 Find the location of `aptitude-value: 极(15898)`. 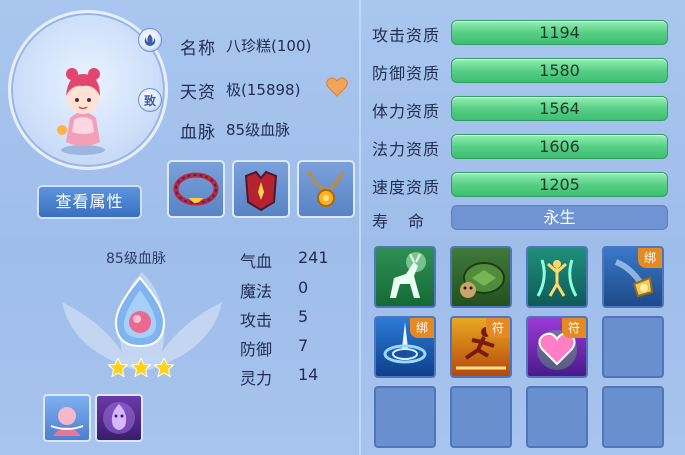

aptitude-value: 极(15898) is located at coordinates (263, 90).